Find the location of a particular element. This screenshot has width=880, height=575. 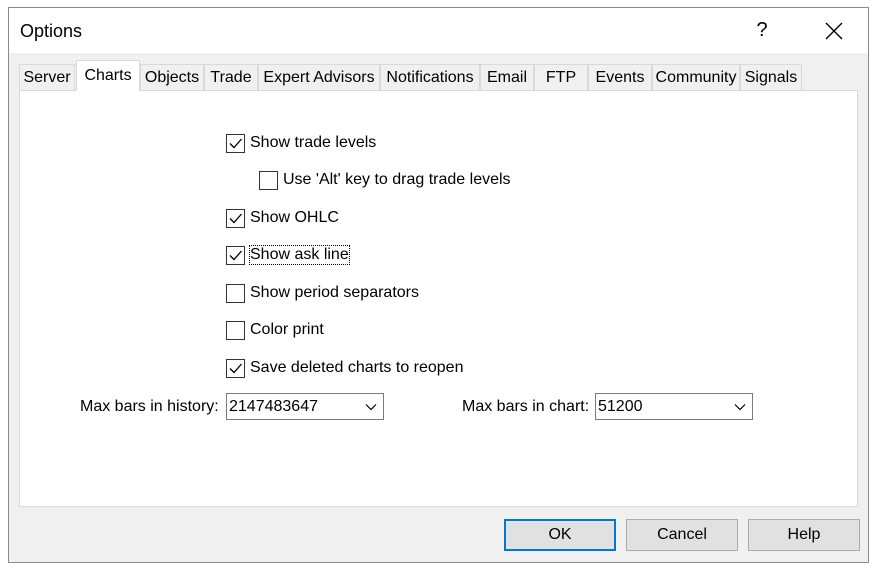

show-trade-levels-option: Show trade levels is located at coordinates (301, 143).